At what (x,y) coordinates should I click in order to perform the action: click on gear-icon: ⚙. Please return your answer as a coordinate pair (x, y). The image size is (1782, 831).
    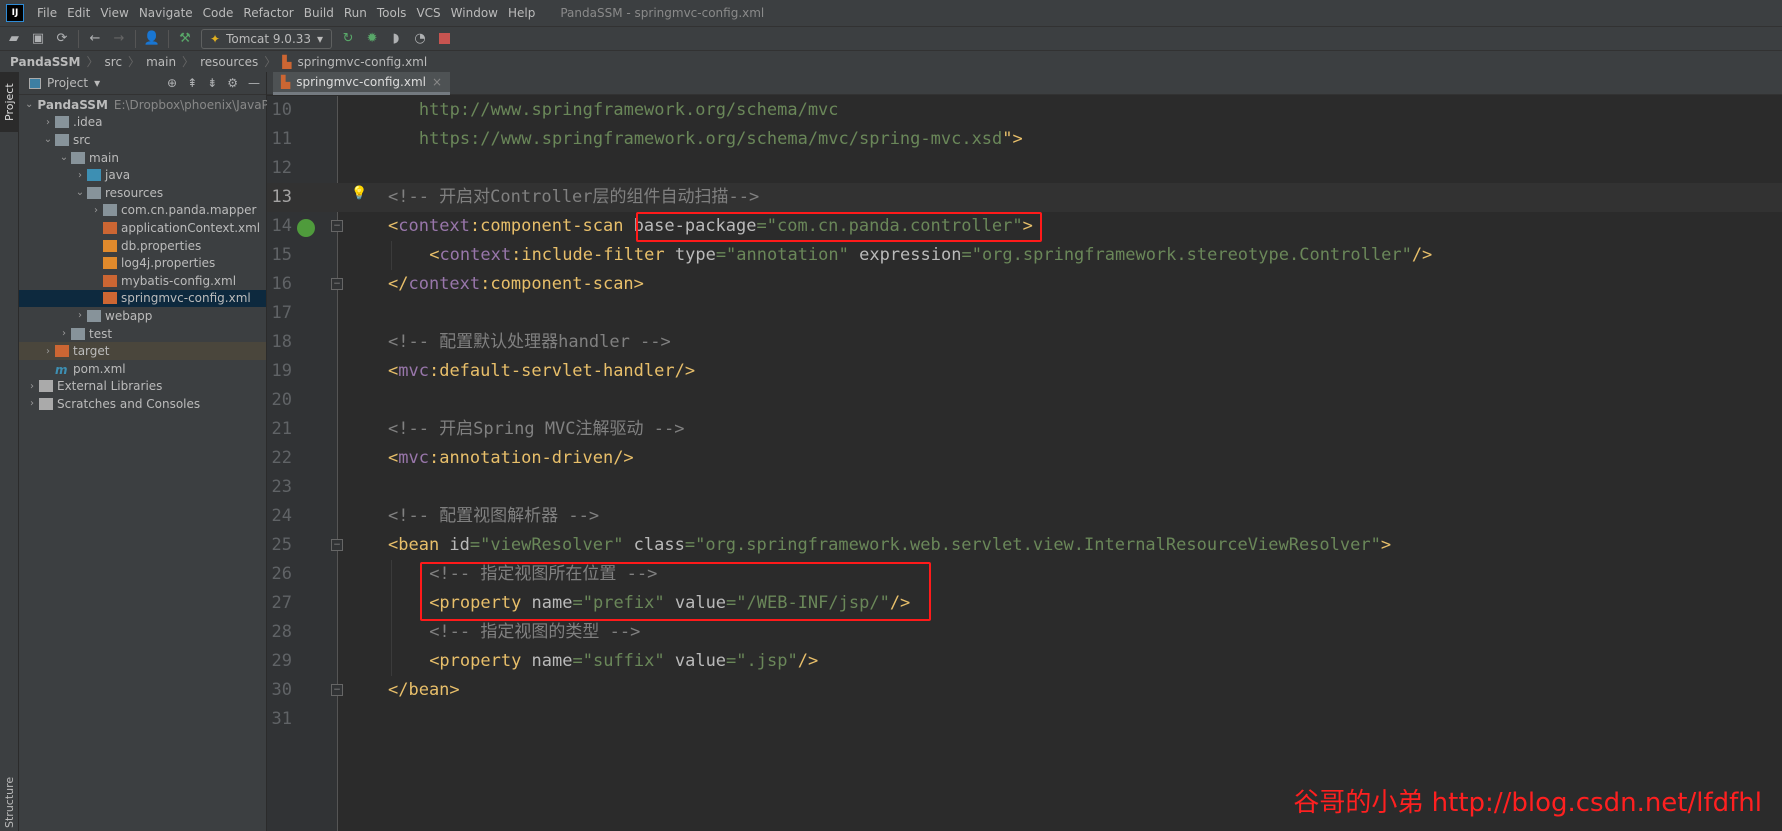
    Looking at the image, I should click on (232, 83).